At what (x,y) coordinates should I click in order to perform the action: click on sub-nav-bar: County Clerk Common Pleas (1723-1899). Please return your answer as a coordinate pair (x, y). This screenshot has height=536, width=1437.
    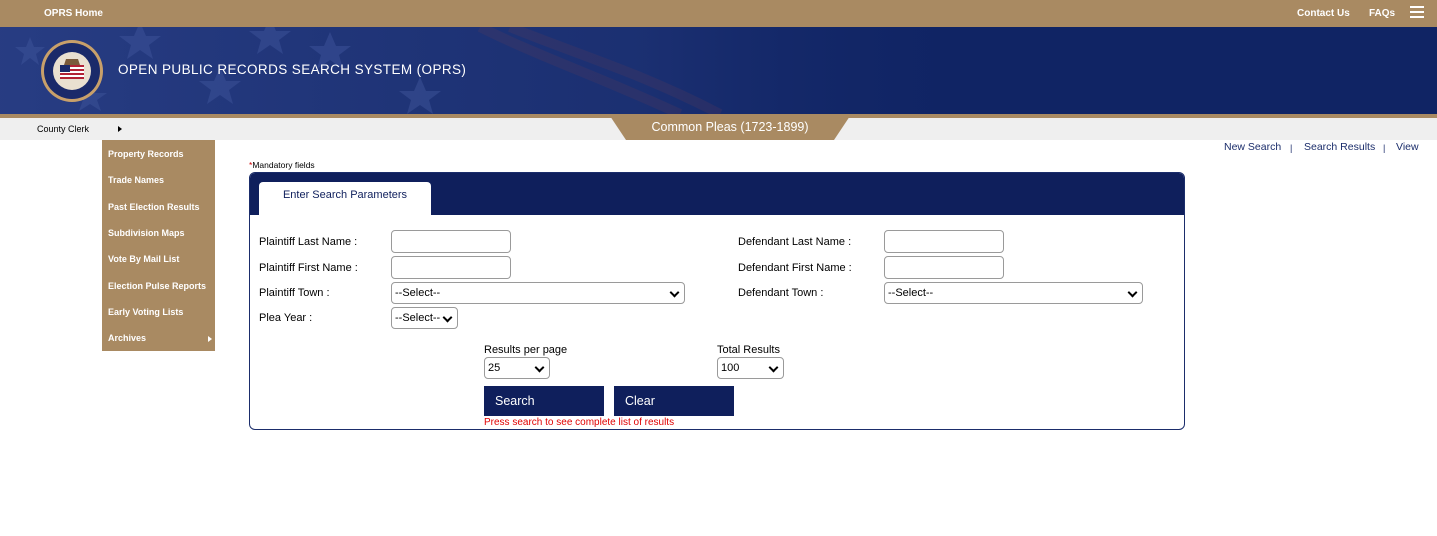
    Looking at the image, I should click on (718, 128).